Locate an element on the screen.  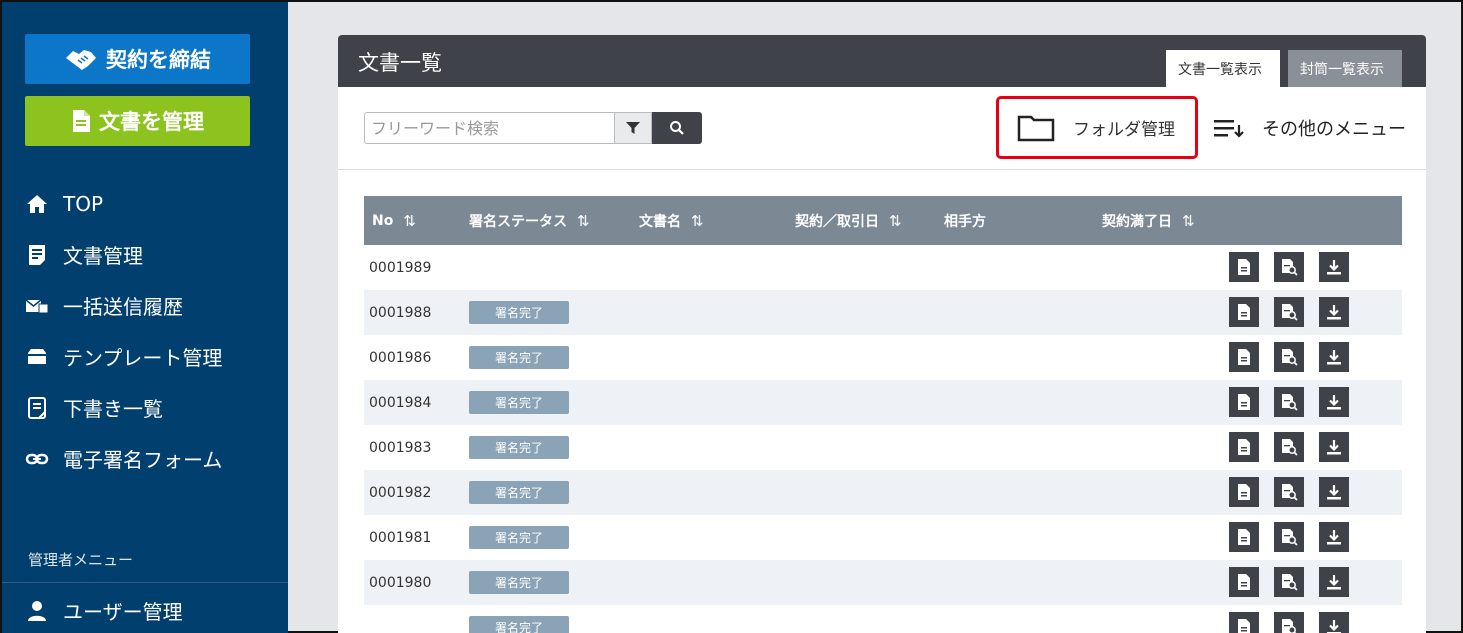
panel-header: 文書一覧 文書一覧表示 封筒一覧表示 is located at coordinates (882, 61).